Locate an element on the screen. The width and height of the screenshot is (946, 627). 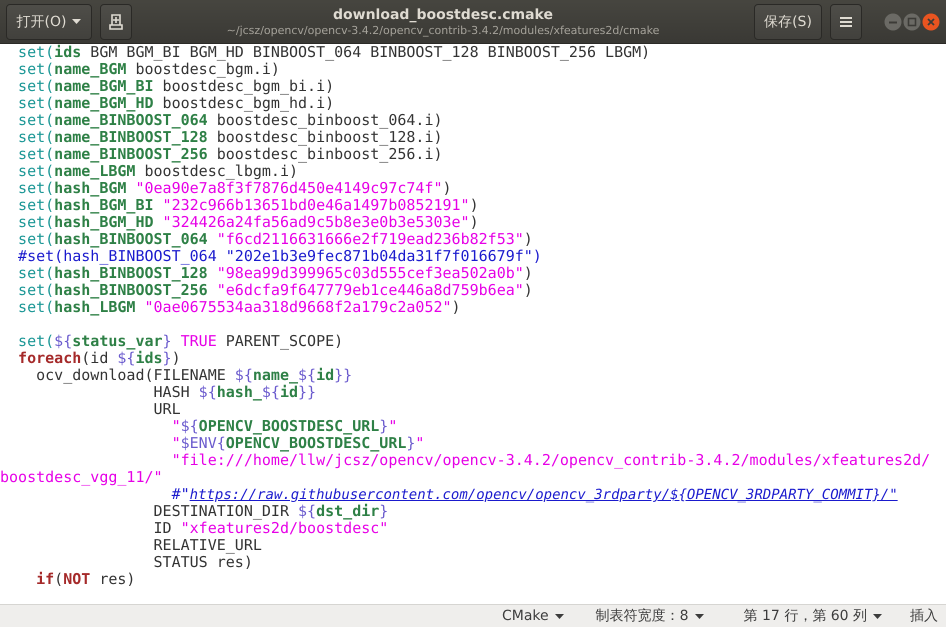
code-line: set(hash_BINBOOST_064 "f6cd2116631666e2f719ead236b82f53") is located at coordinates (275, 239).